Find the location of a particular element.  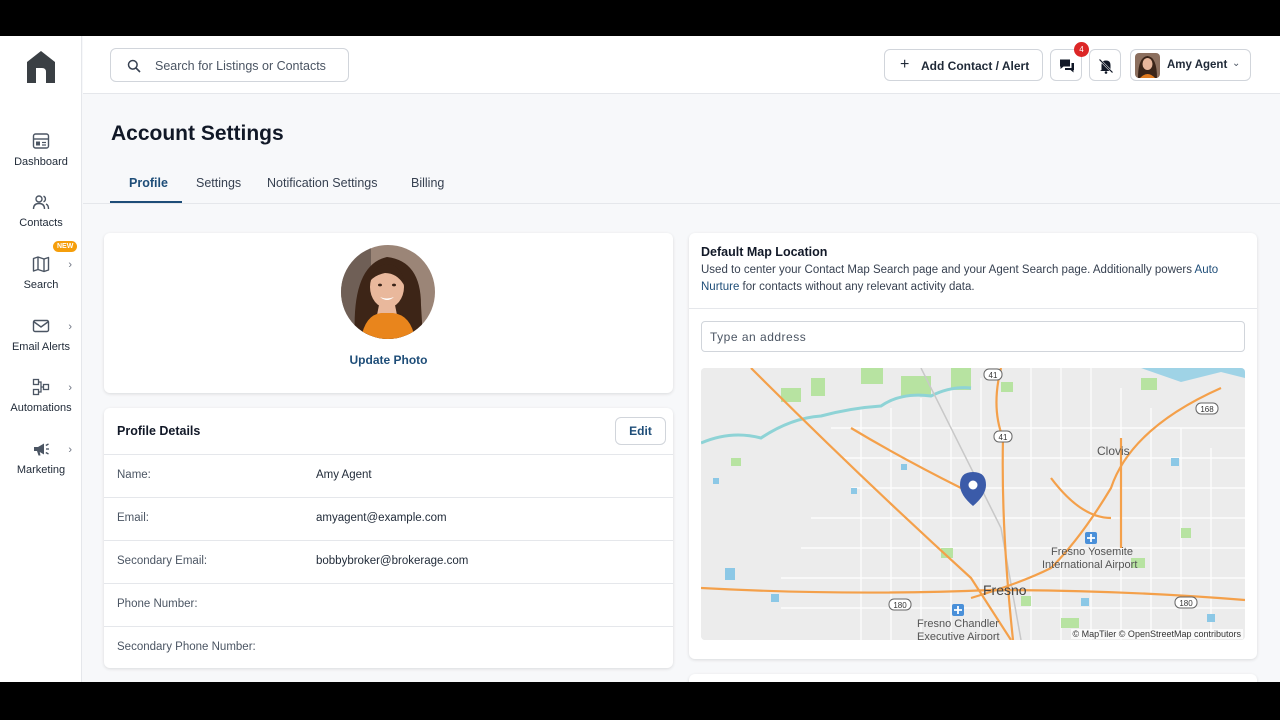

avatar is located at coordinates (1147, 65).